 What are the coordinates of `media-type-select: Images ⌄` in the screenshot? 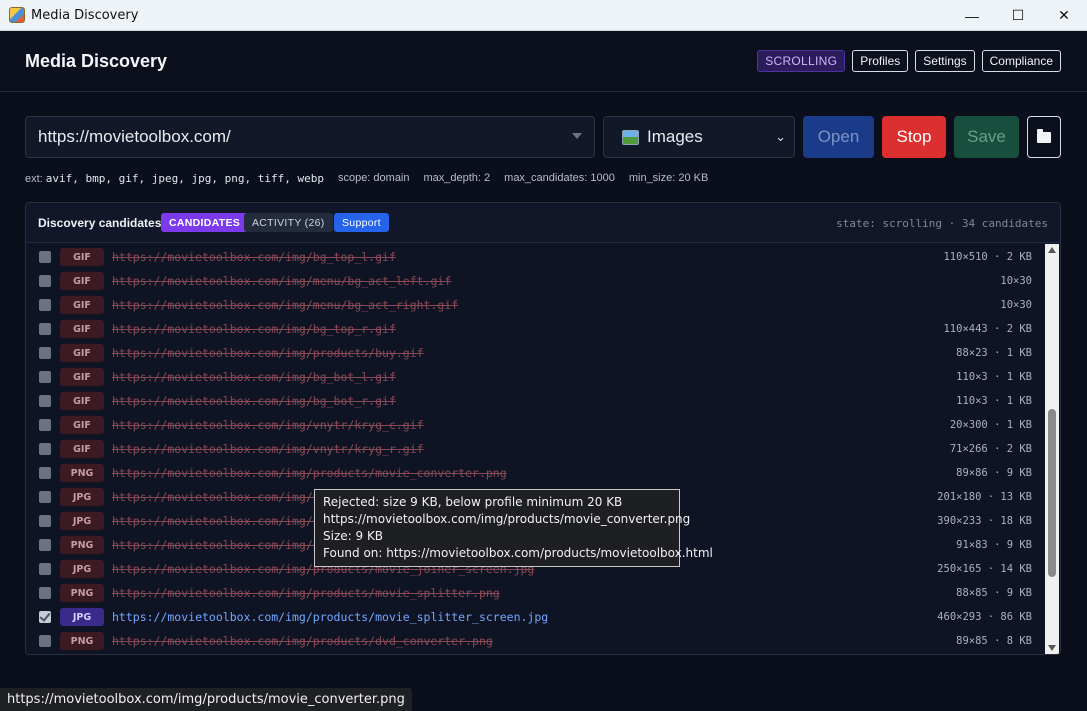 It's located at (699, 137).